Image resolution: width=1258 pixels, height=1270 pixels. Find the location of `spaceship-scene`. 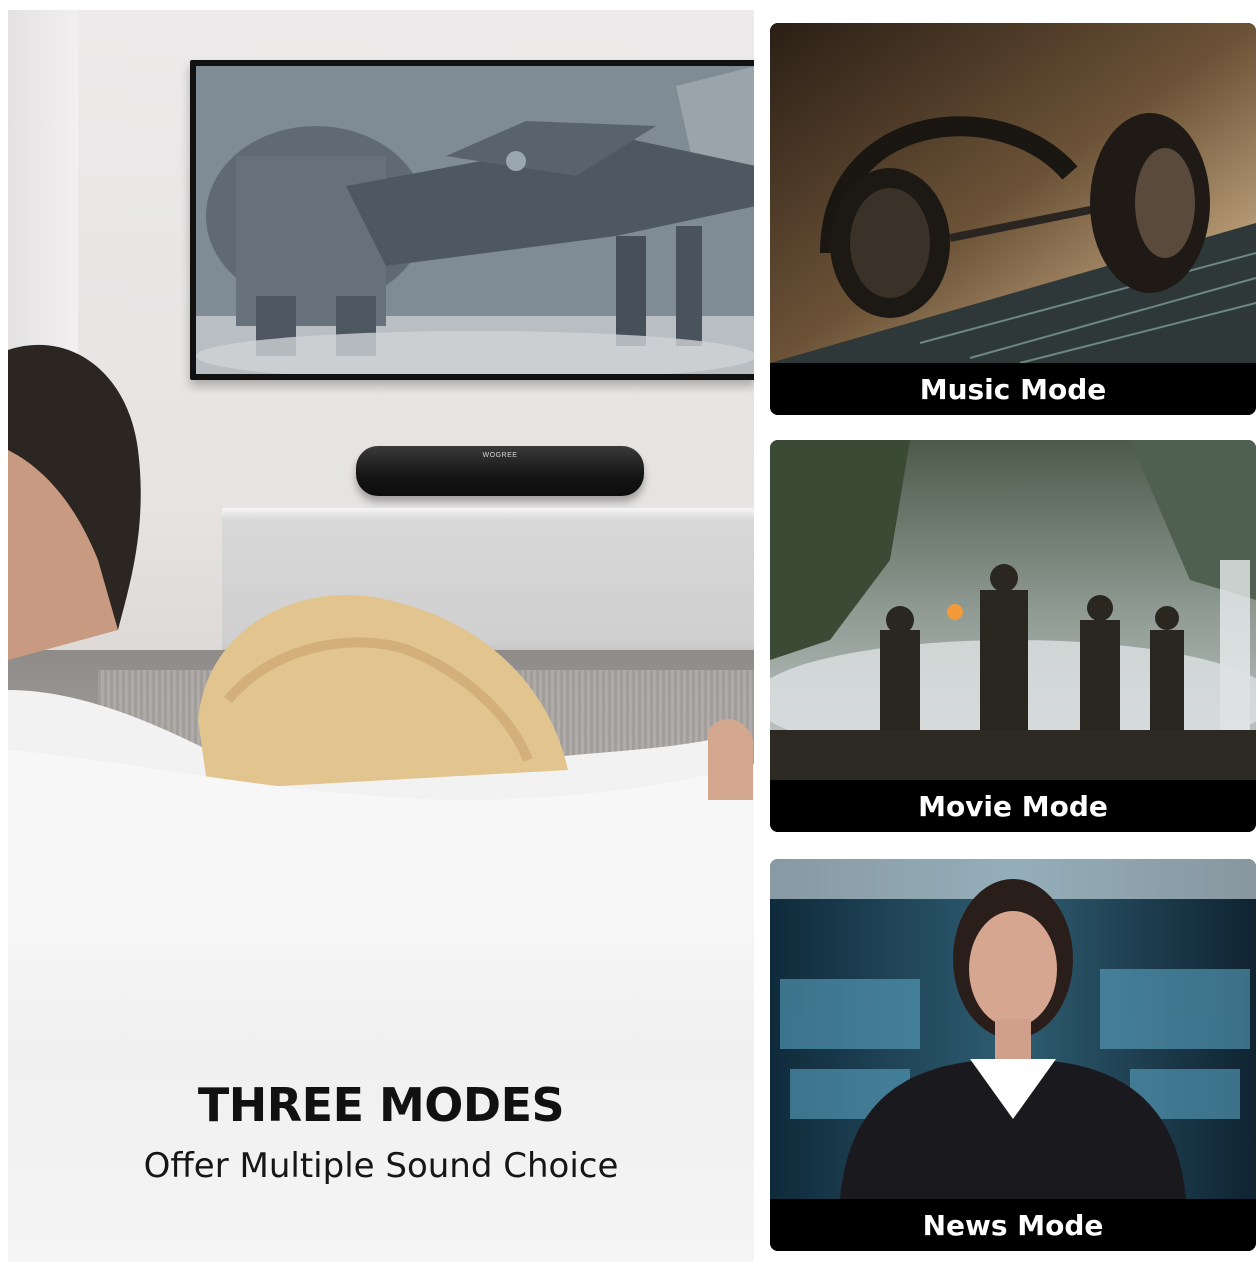

spaceship-scene is located at coordinates (475, 220).